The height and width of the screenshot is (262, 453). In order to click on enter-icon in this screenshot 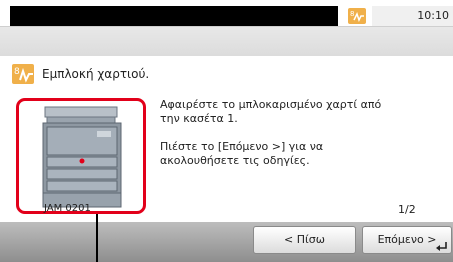, I will do `click(441, 246)`.